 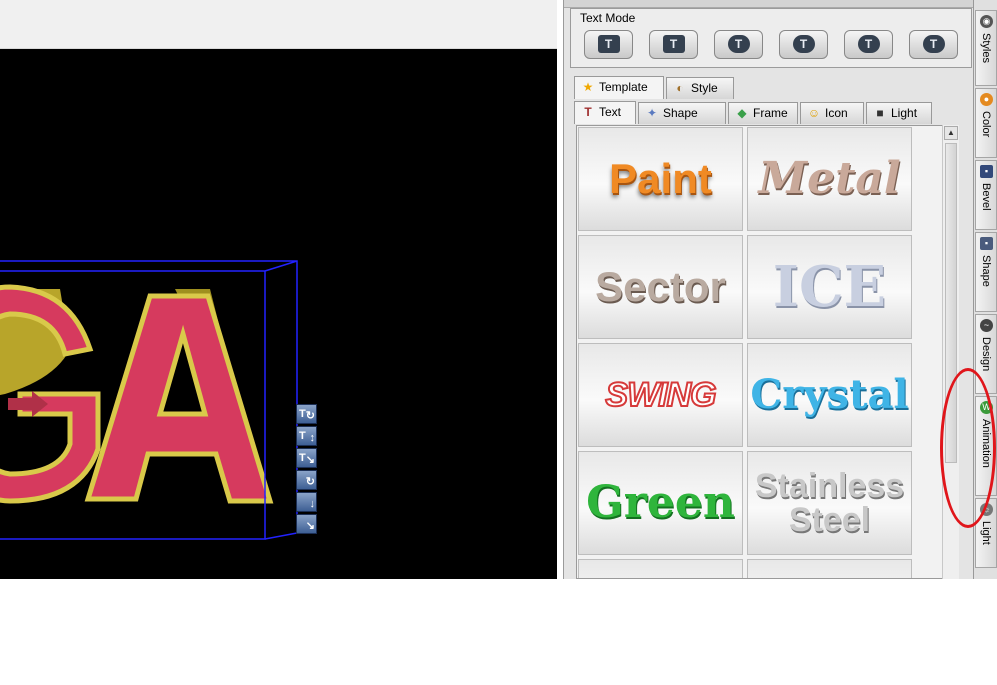 What do you see at coordinates (306, 480) in the screenshot?
I see `rotate-object-handle: ↻` at bounding box center [306, 480].